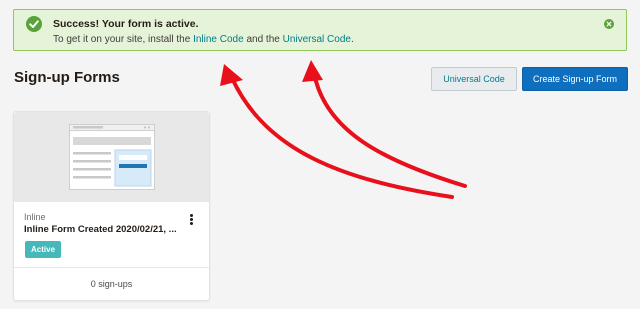  Describe the element at coordinates (312, 71) in the screenshot. I see `arrow-head-universal` at that location.